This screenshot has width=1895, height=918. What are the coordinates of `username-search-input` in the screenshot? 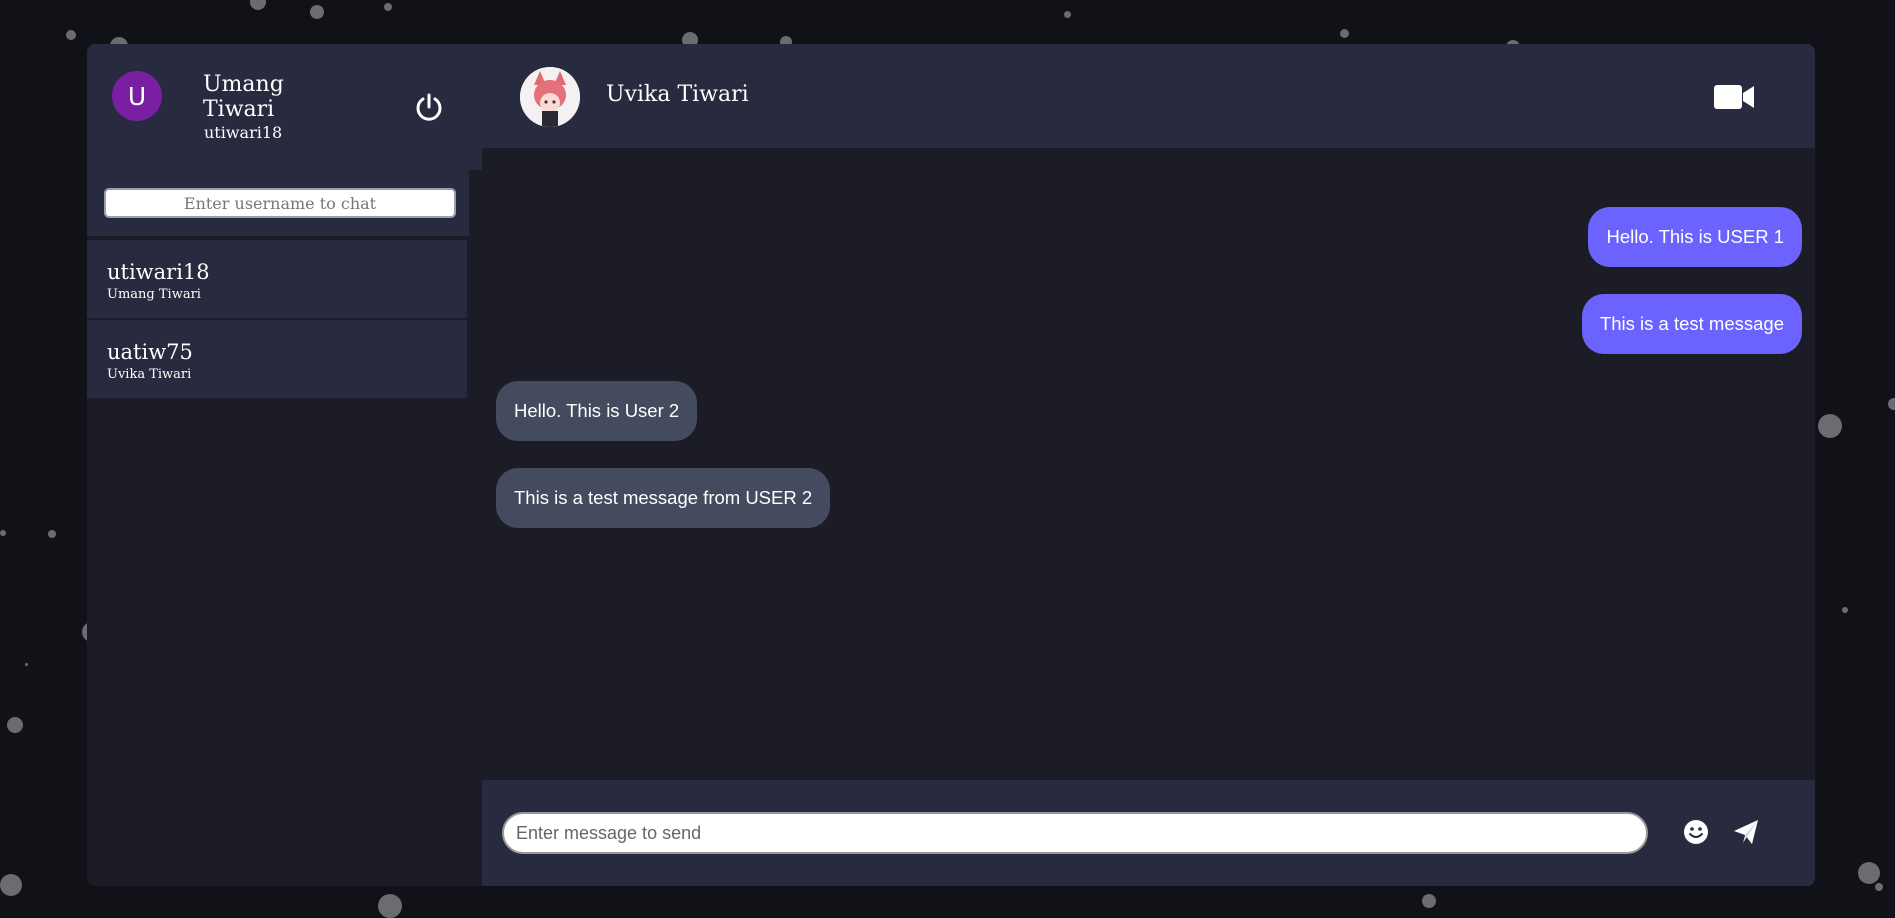 It's located at (280, 203).